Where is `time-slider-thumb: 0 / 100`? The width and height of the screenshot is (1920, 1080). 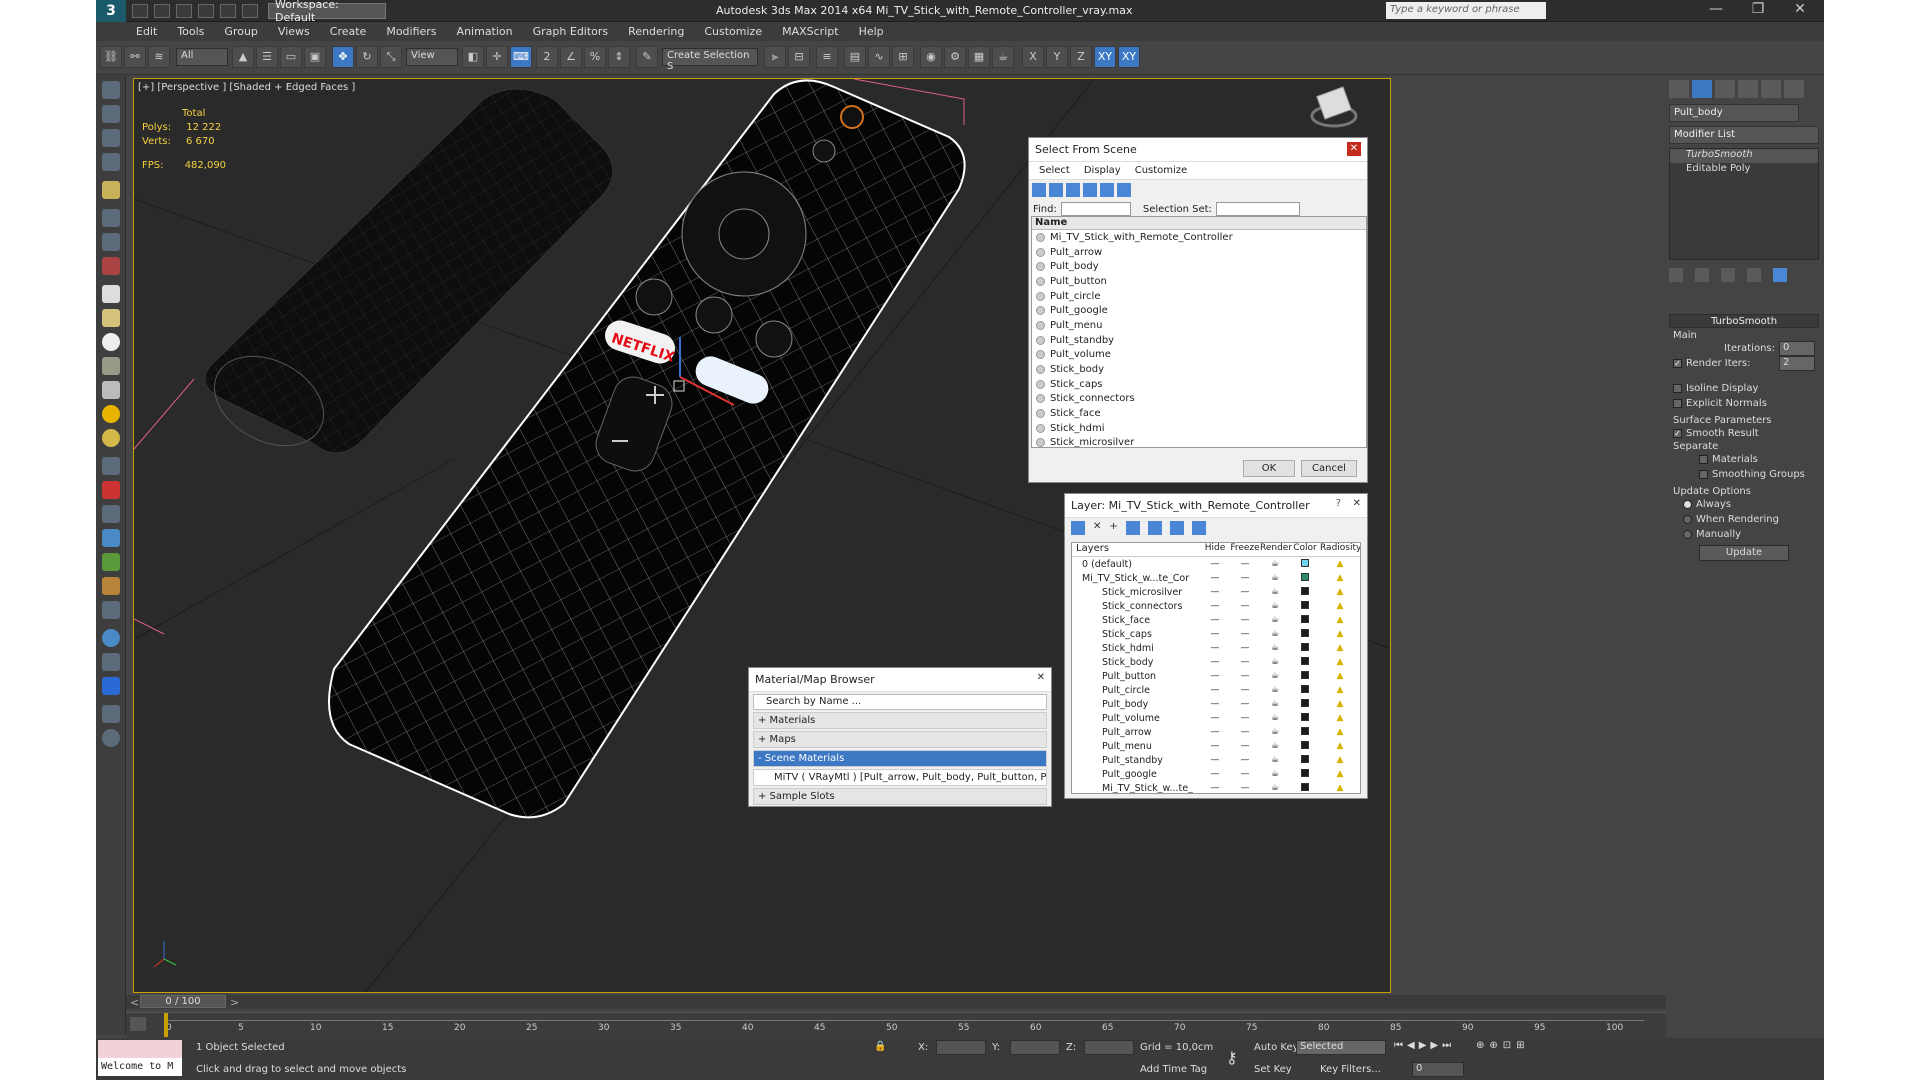
time-slider-thumb: 0 / 100 is located at coordinates (183, 1001).